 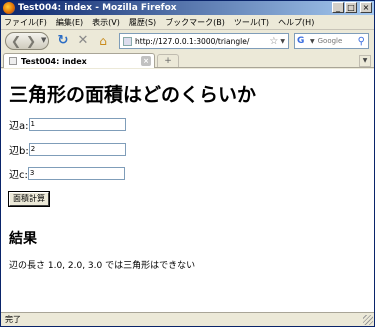 What do you see at coordinates (106, 22) in the screenshot?
I see `menu-view: 表示(V)` at bounding box center [106, 22].